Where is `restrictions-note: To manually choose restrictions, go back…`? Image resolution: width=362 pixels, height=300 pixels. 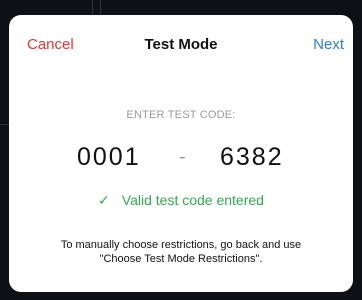 restrictions-note: To manually choose restrictions, go back… is located at coordinates (181, 252).